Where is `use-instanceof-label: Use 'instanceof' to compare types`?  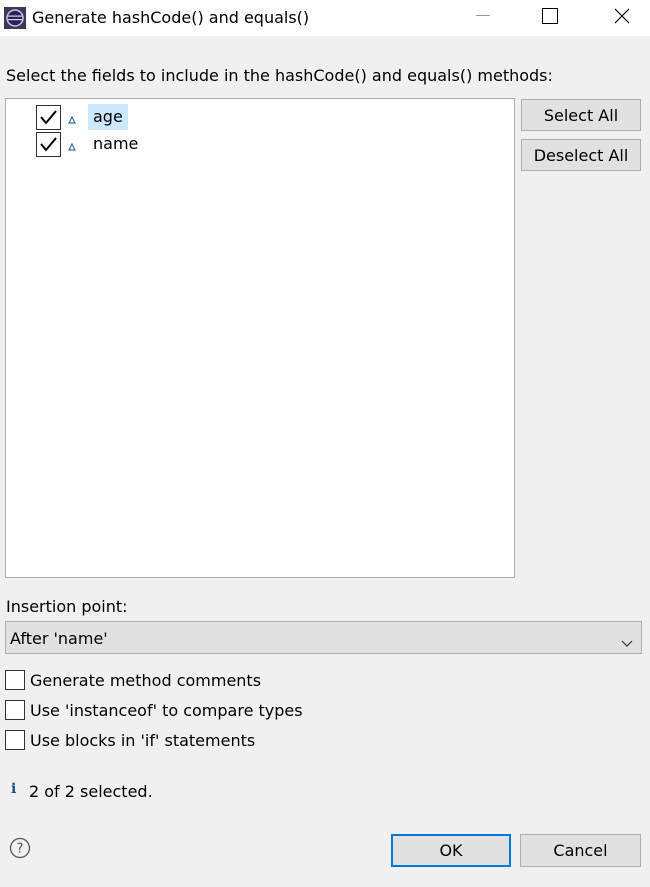 use-instanceof-label: Use 'instanceof' to compare types is located at coordinates (166, 710).